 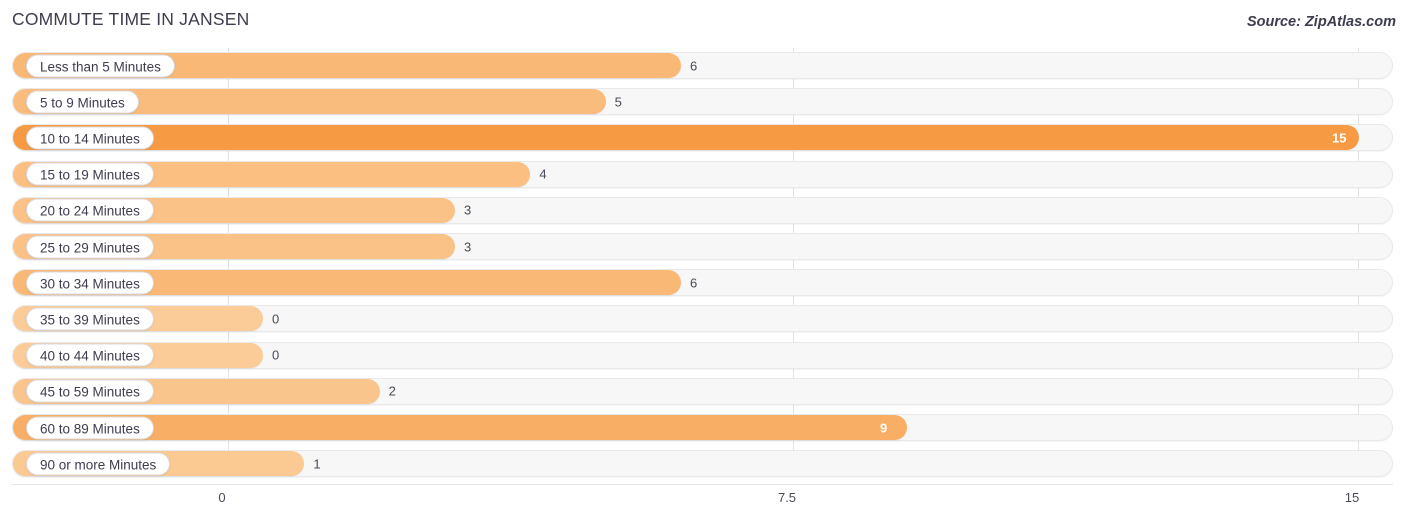 I want to click on axis-tick-0: 0, so click(x=222, y=497).